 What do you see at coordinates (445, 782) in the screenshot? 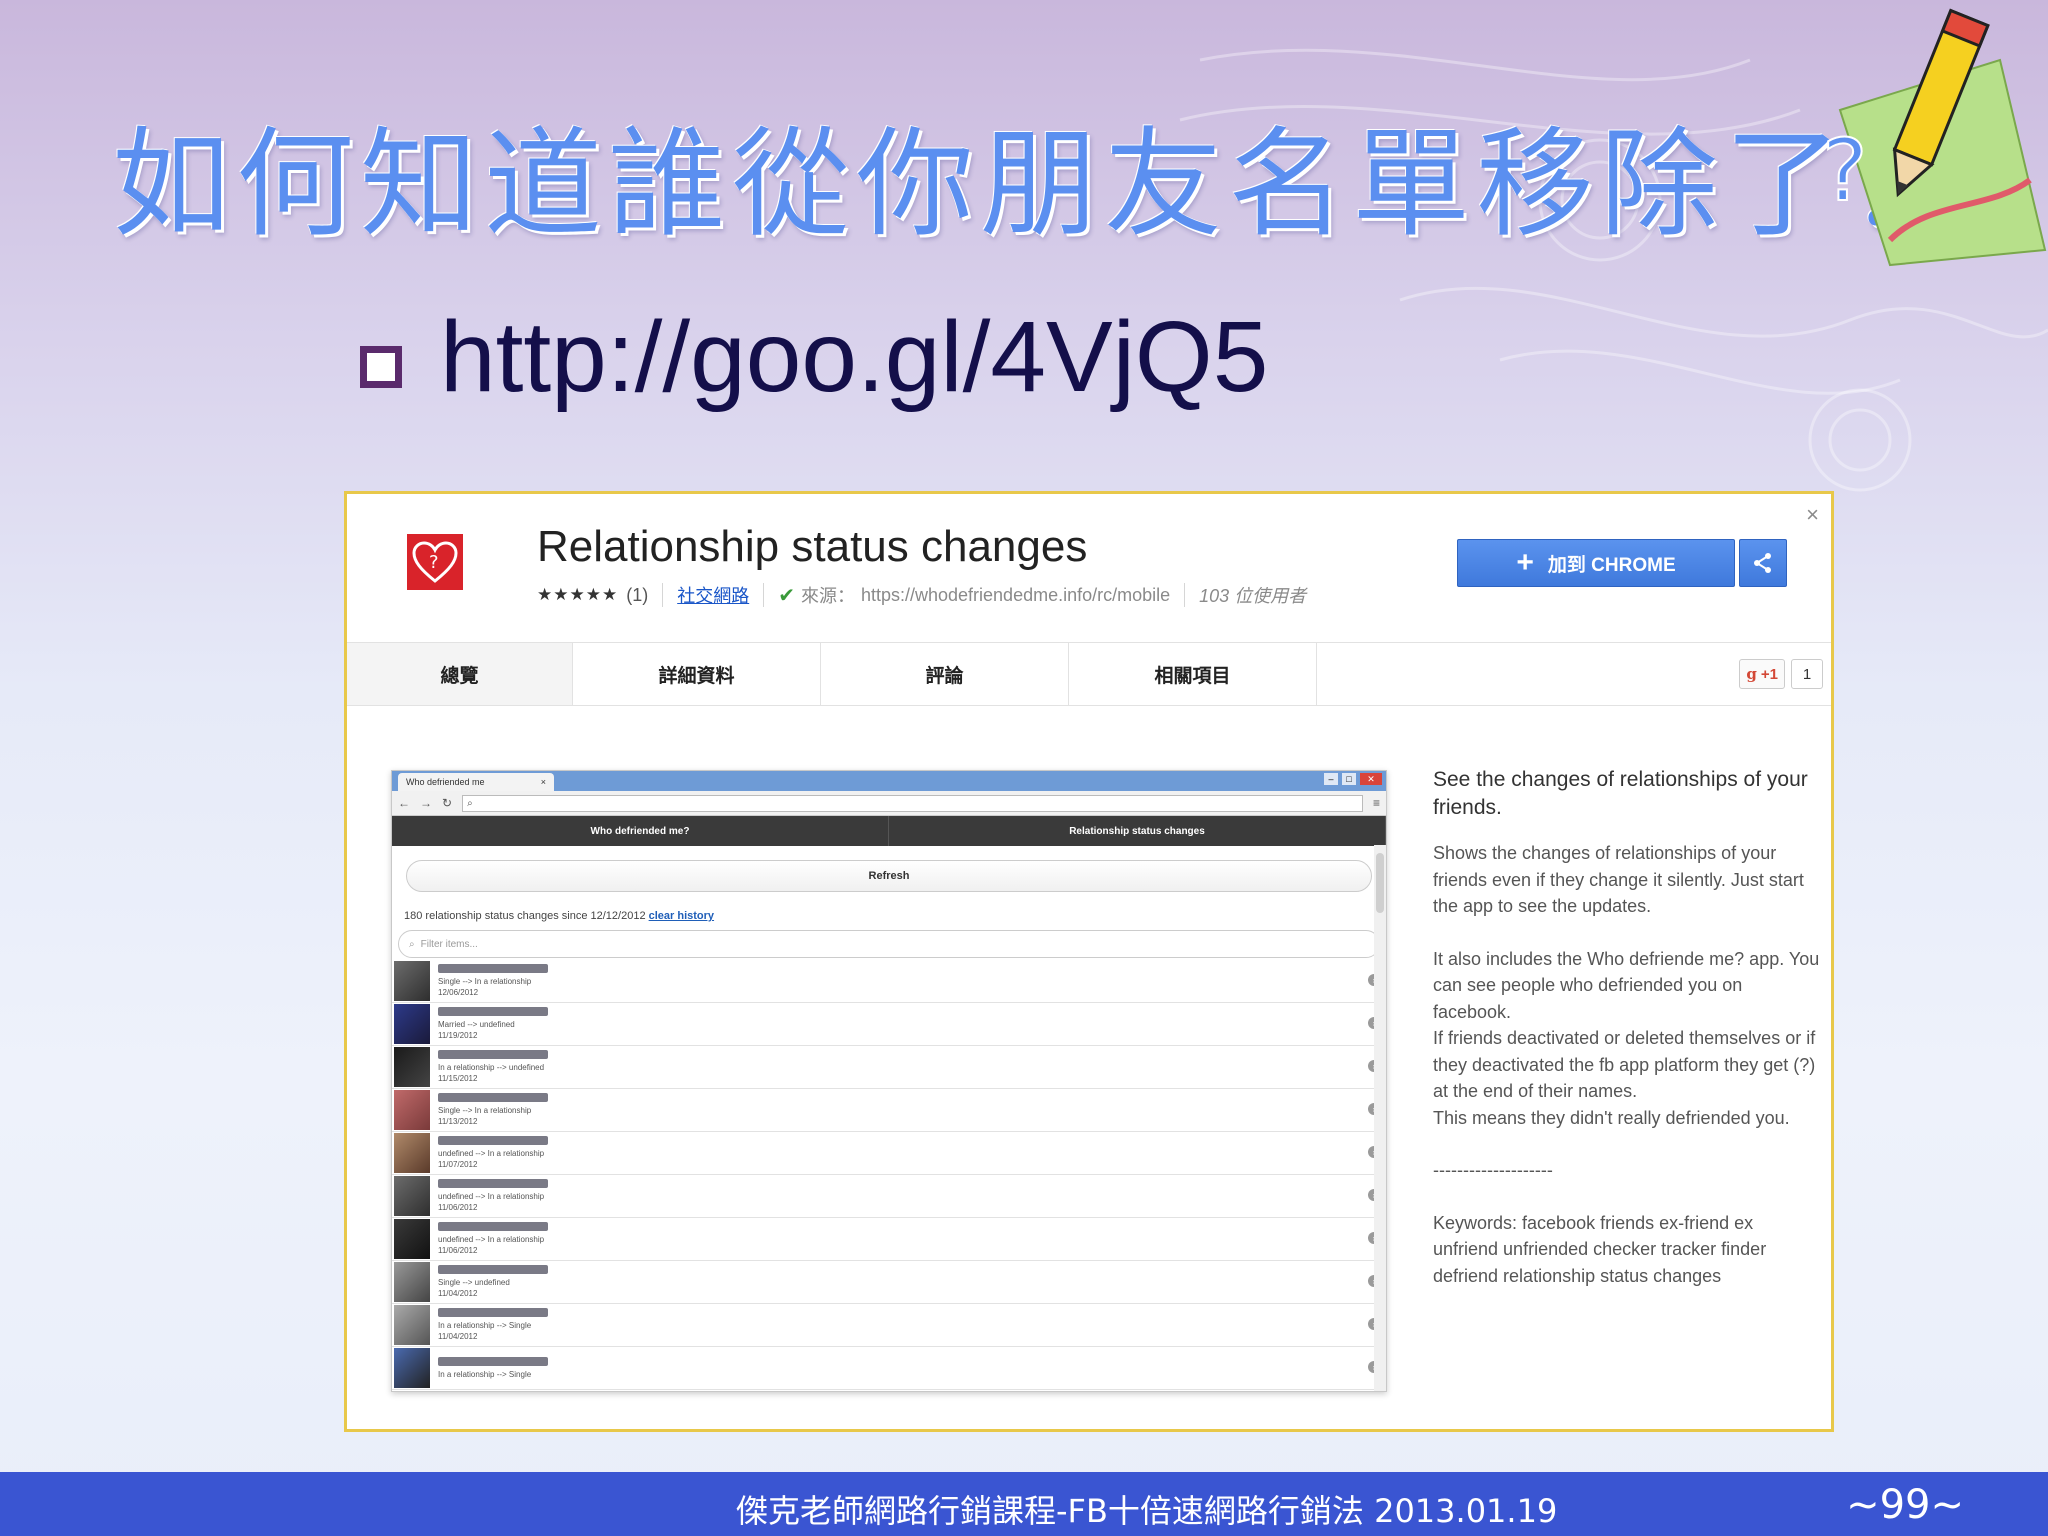
I see `browser-tab-title: Who defriended me` at bounding box center [445, 782].